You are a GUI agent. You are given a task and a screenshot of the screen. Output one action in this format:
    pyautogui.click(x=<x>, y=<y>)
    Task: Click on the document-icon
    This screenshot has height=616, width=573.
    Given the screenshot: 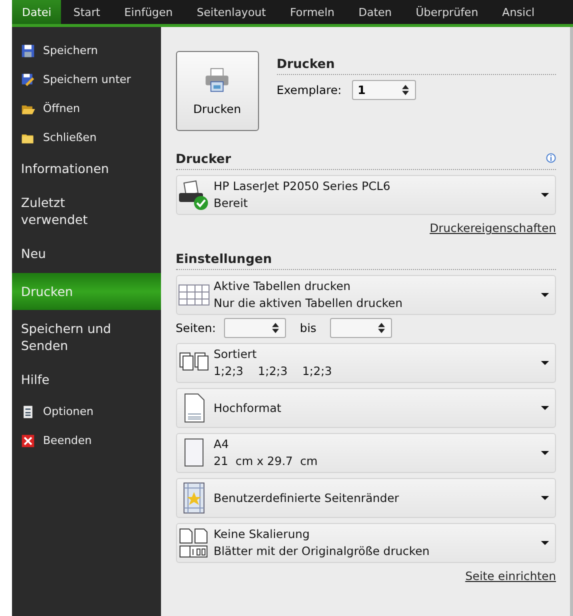 What is the action you would take?
    pyautogui.click(x=28, y=411)
    